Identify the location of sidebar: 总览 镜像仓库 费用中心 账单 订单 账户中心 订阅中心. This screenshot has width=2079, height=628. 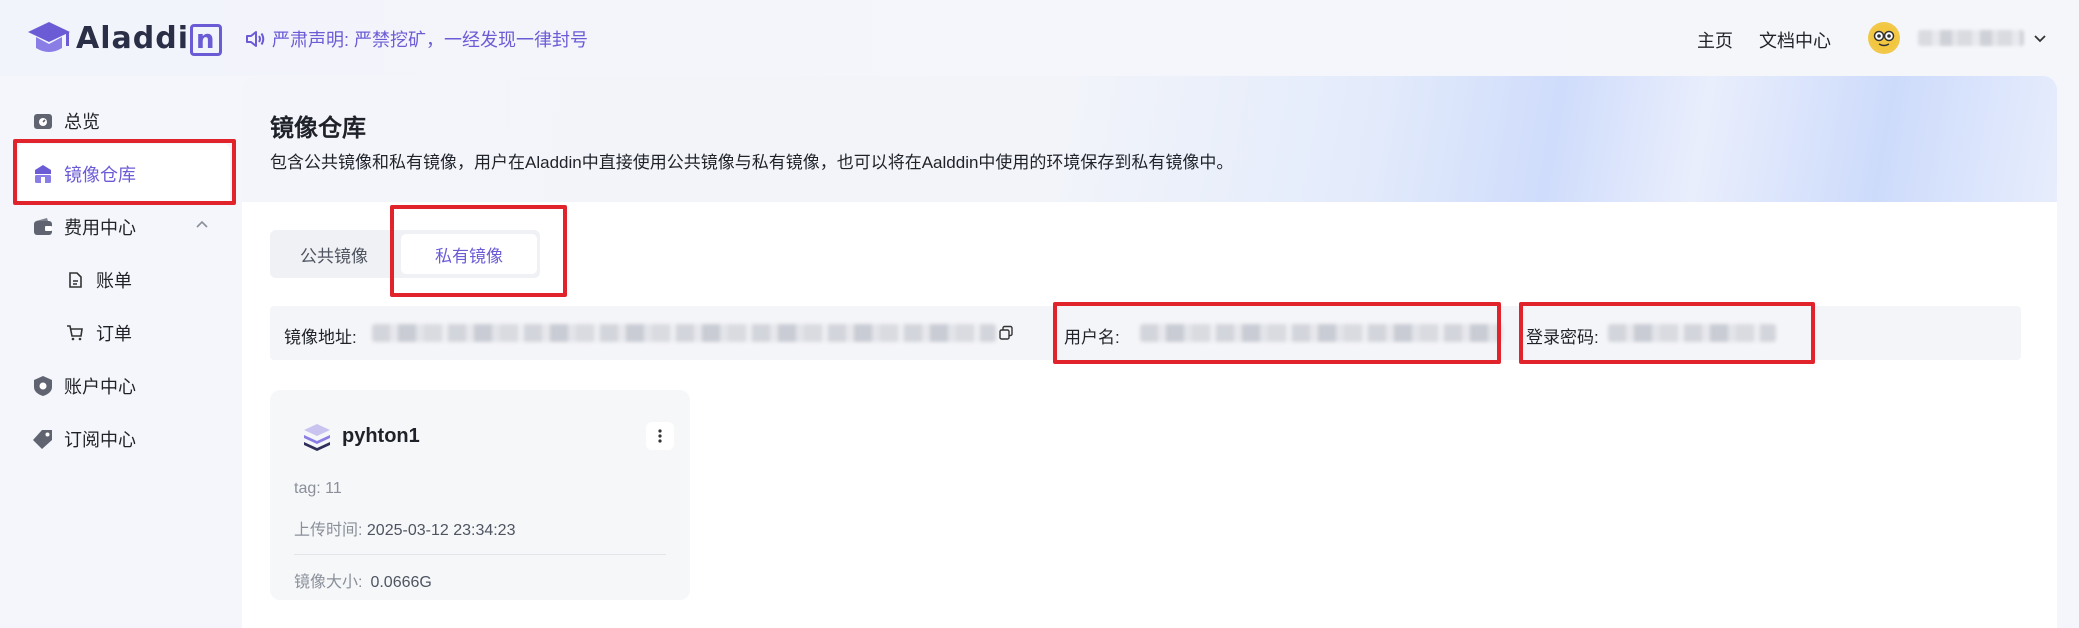
(120, 352).